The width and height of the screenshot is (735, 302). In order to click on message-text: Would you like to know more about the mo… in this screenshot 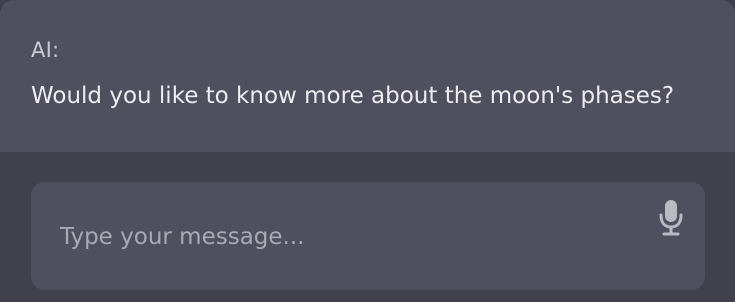, I will do `click(353, 96)`.